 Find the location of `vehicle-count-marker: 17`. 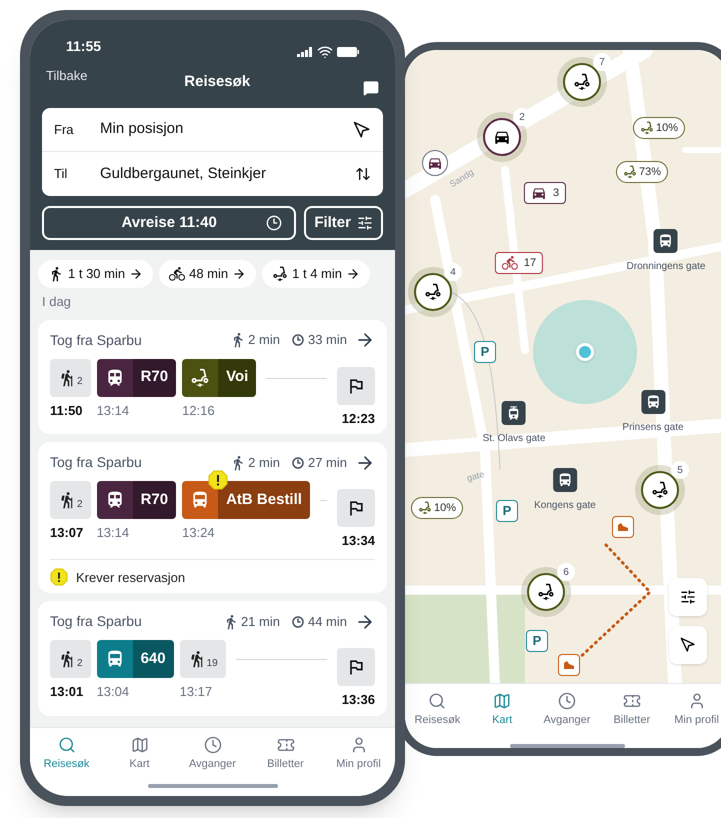

vehicle-count-marker: 17 is located at coordinates (519, 263).